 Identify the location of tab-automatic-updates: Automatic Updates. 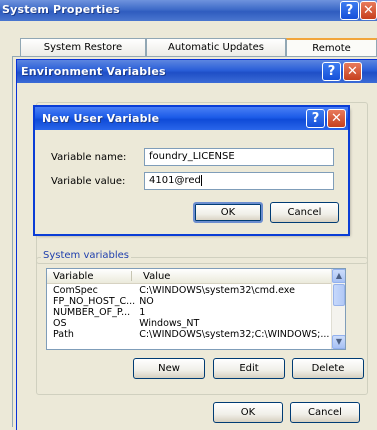
(216, 47).